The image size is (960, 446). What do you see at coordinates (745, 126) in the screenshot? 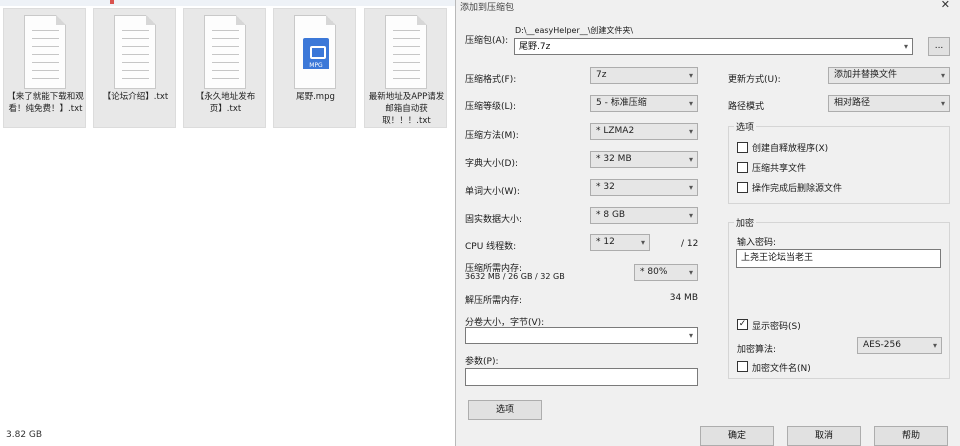
I see `options-group-title: 选项` at bounding box center [745, 126].